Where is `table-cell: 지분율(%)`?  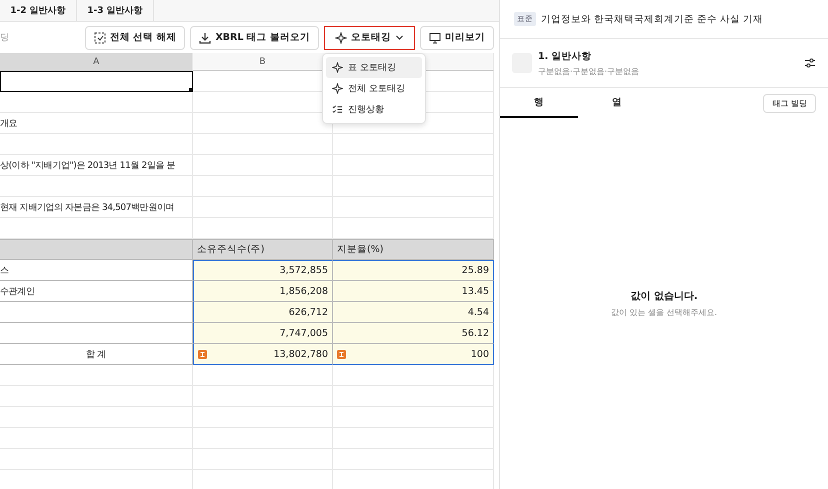
table-cell: 지분율(%) is located at coordinates (413, 249).